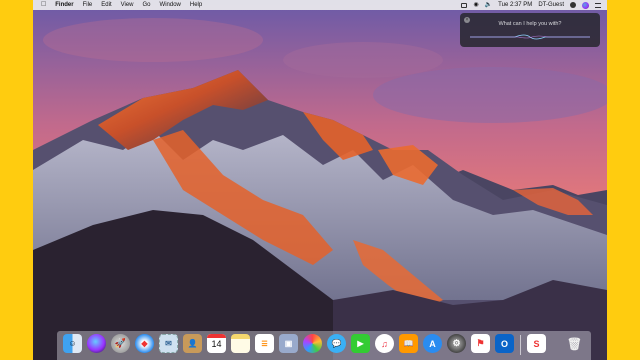 This screenshot has width=640, height=360. What do you see at coordinates (192, 343) in the screenshot?
I see `contacts-icon: 👤` at bounding box center [192, 343].